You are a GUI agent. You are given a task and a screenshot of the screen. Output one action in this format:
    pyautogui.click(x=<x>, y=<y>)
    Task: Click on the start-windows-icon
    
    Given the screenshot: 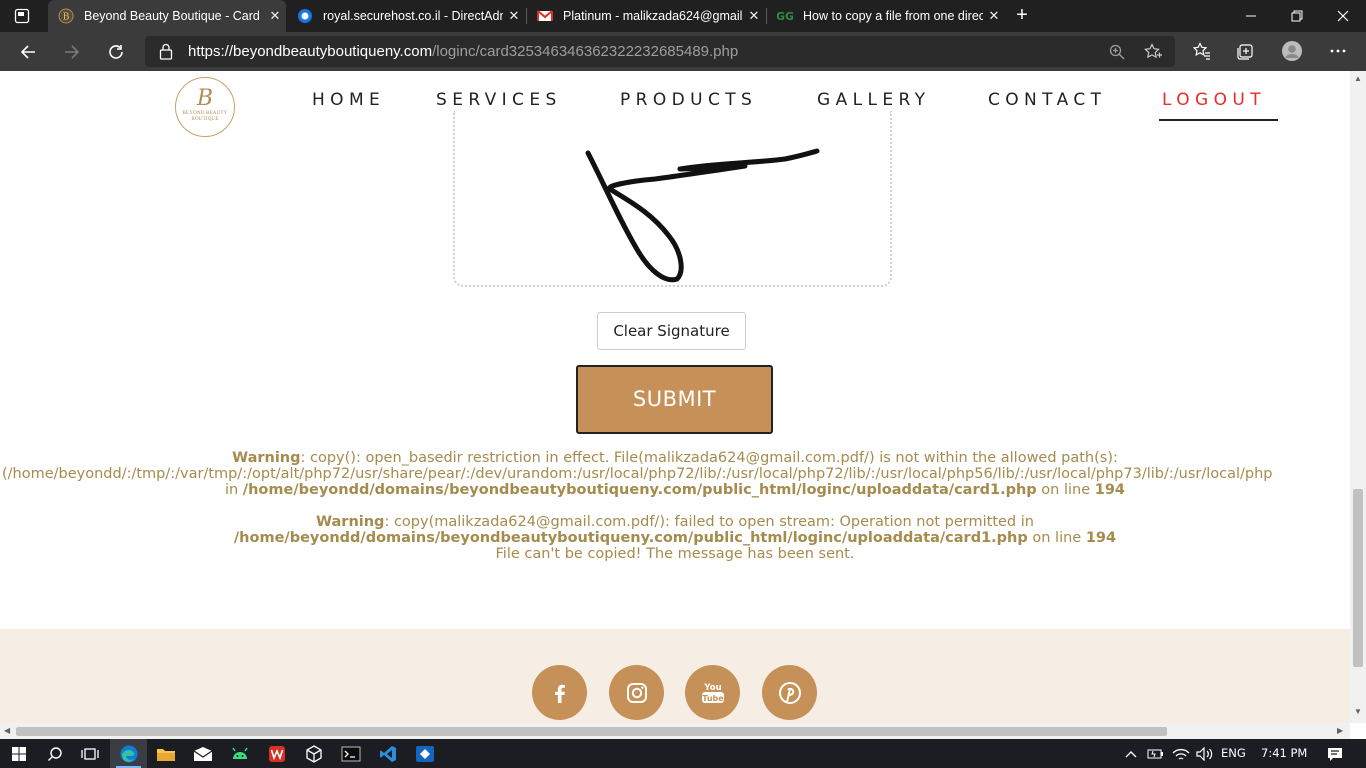 What is the action you would take?
    pyautogui.click(x=18, y=753)
    